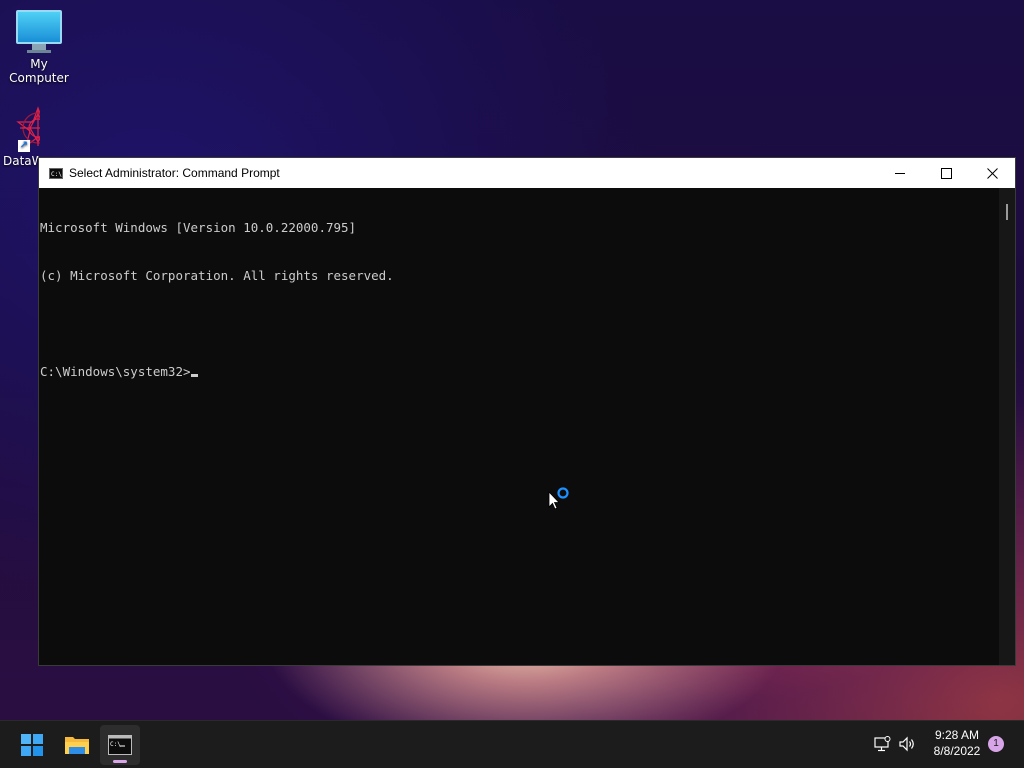 This screenshot has height=768, width=1024. I want to click on command-prompt-taskbar-button: C:\, so click(120, 745).